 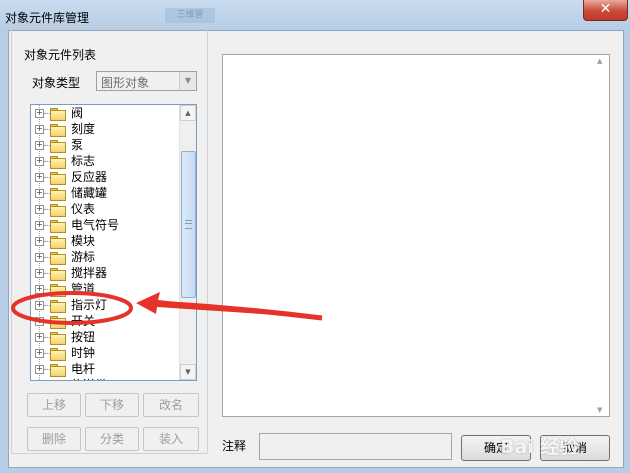 What do you see at coordinates (95, 225) in the screenshot?
I see `tree-item-label: 电气符号` at bounding box center [95, 225].